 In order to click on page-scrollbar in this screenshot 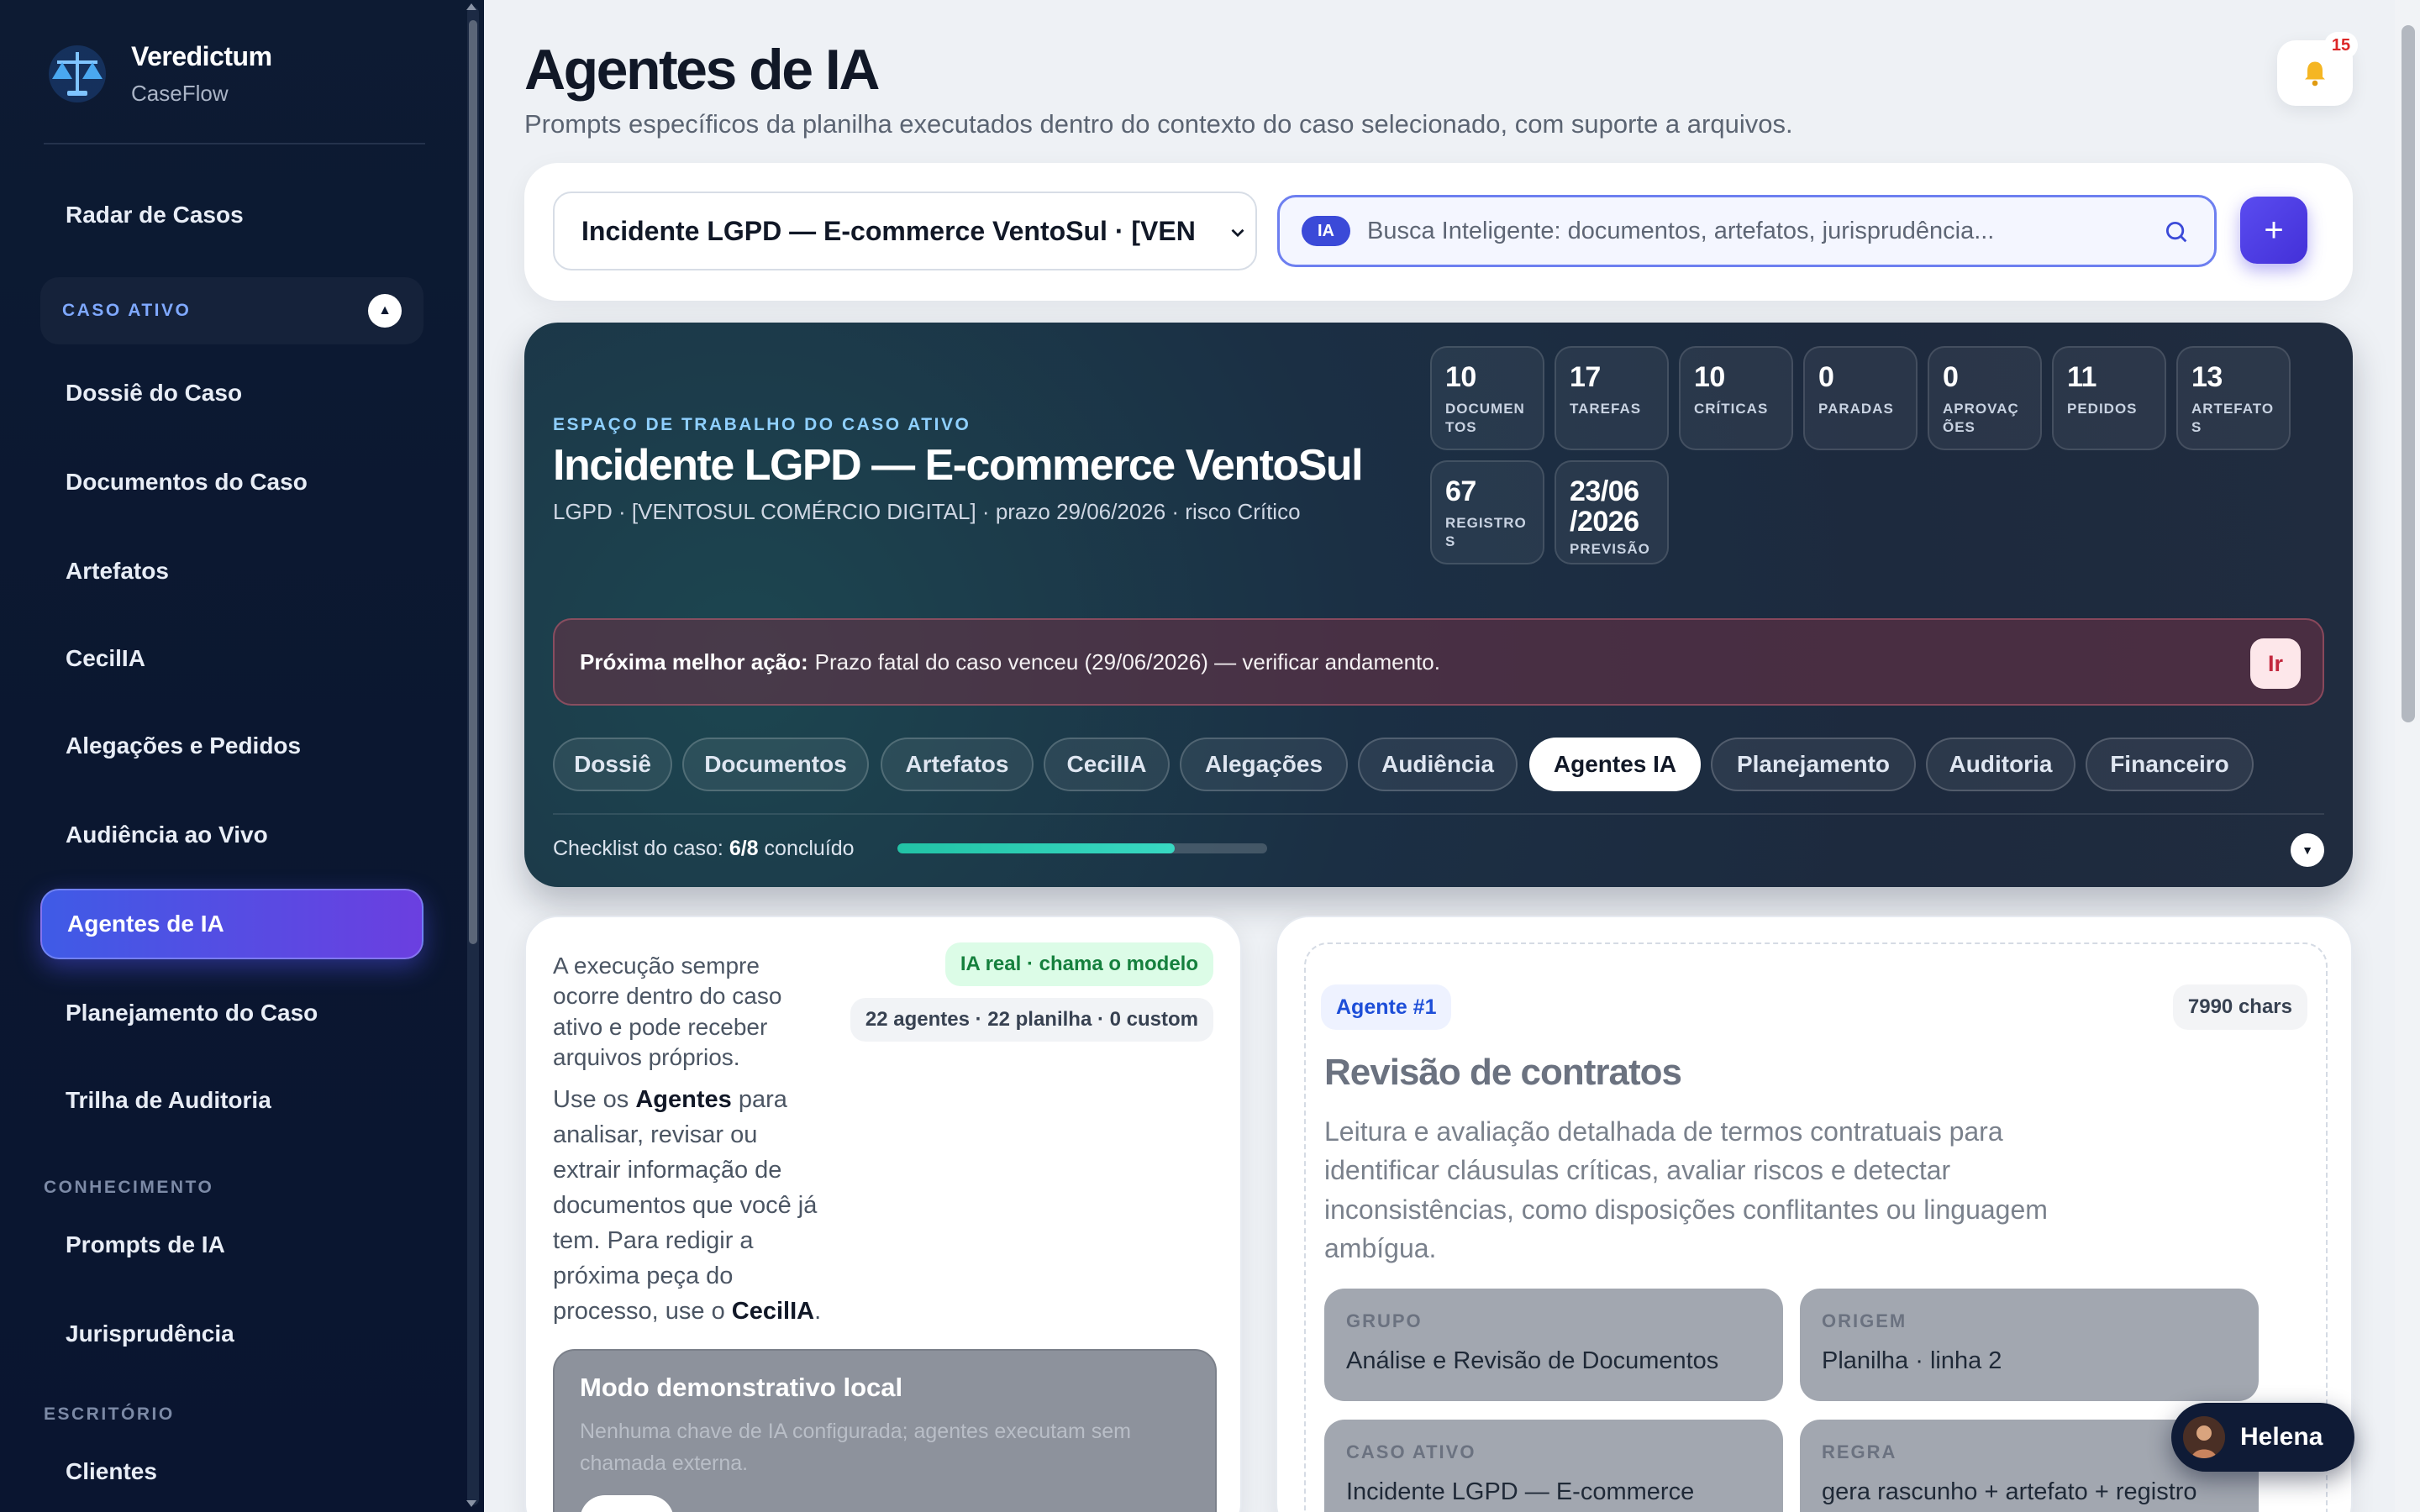, I will do `click(2407, 756)`.